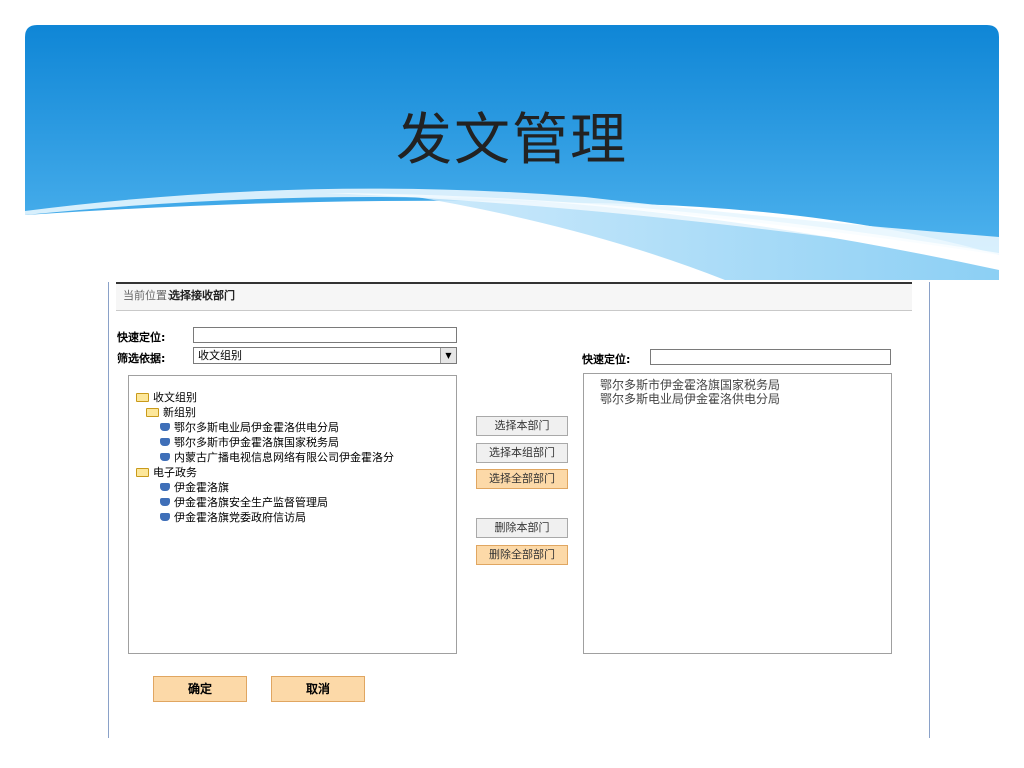 This screenshot has width=1024, height=768. I want to click on select-group-button: 选择本组部门, so click(522, 453).